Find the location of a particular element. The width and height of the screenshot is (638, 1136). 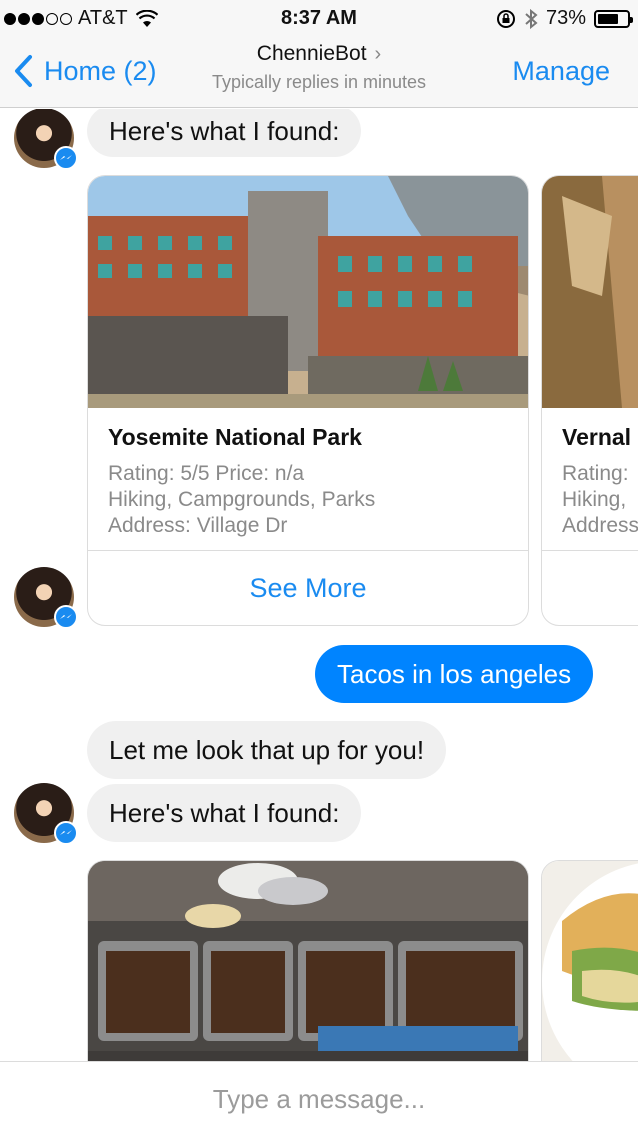

card-title: Yosemite National Park is located at coordinates (235, 437).